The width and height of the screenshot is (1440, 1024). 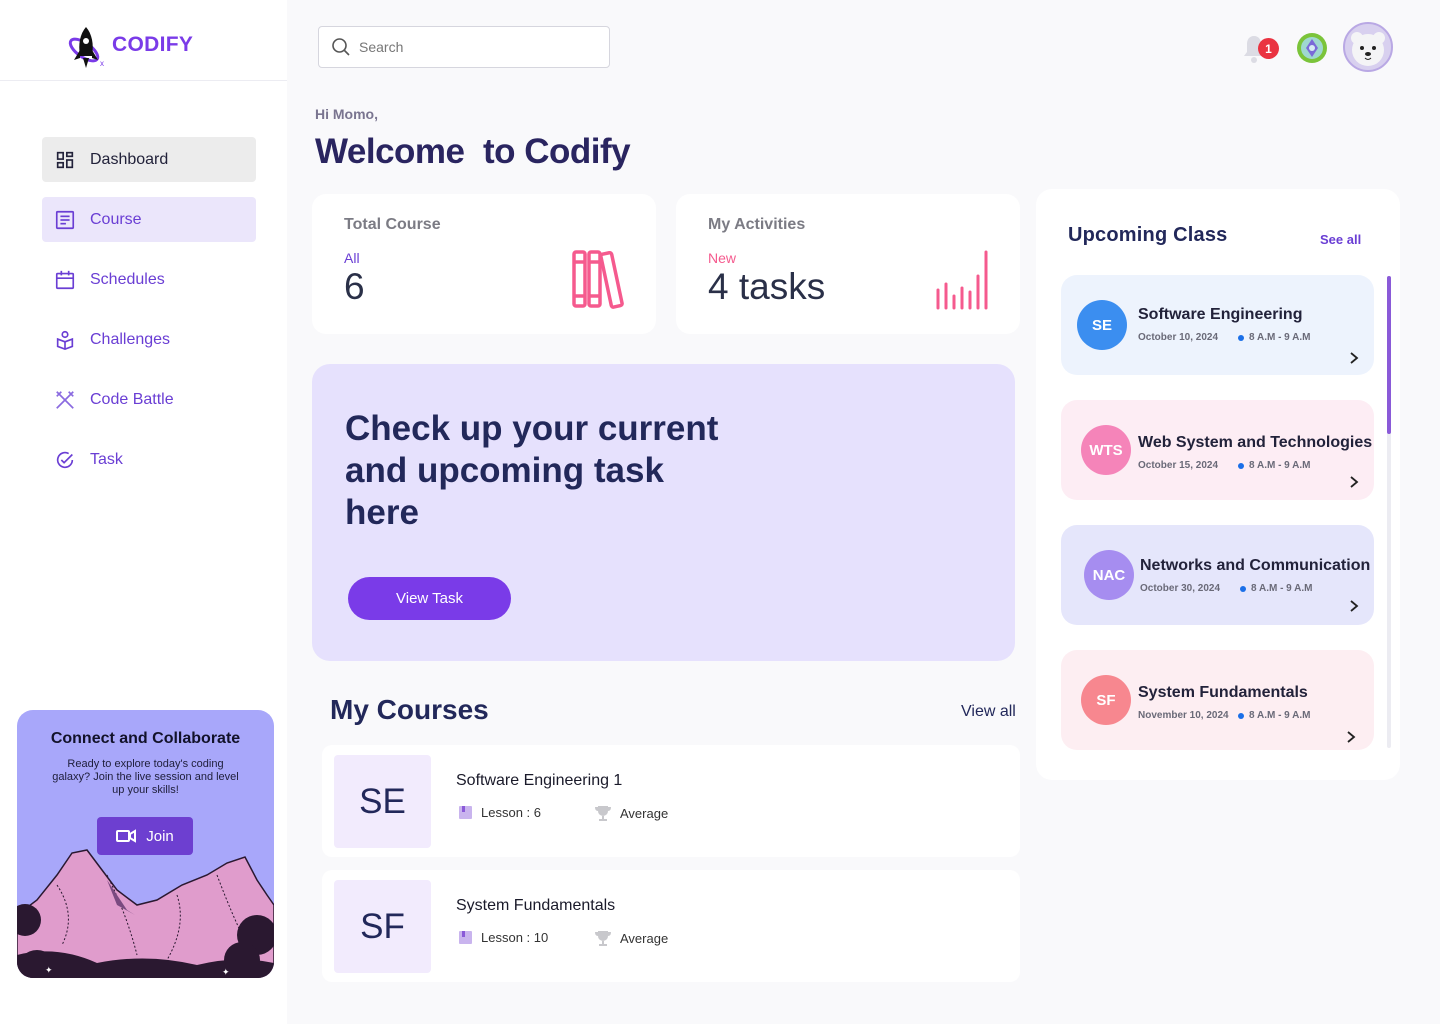 What do you see at coordinates (145, 913) in the screenshot?
I see `mountains-illustration: ✦ ✦` at bounding box center [145, 913].